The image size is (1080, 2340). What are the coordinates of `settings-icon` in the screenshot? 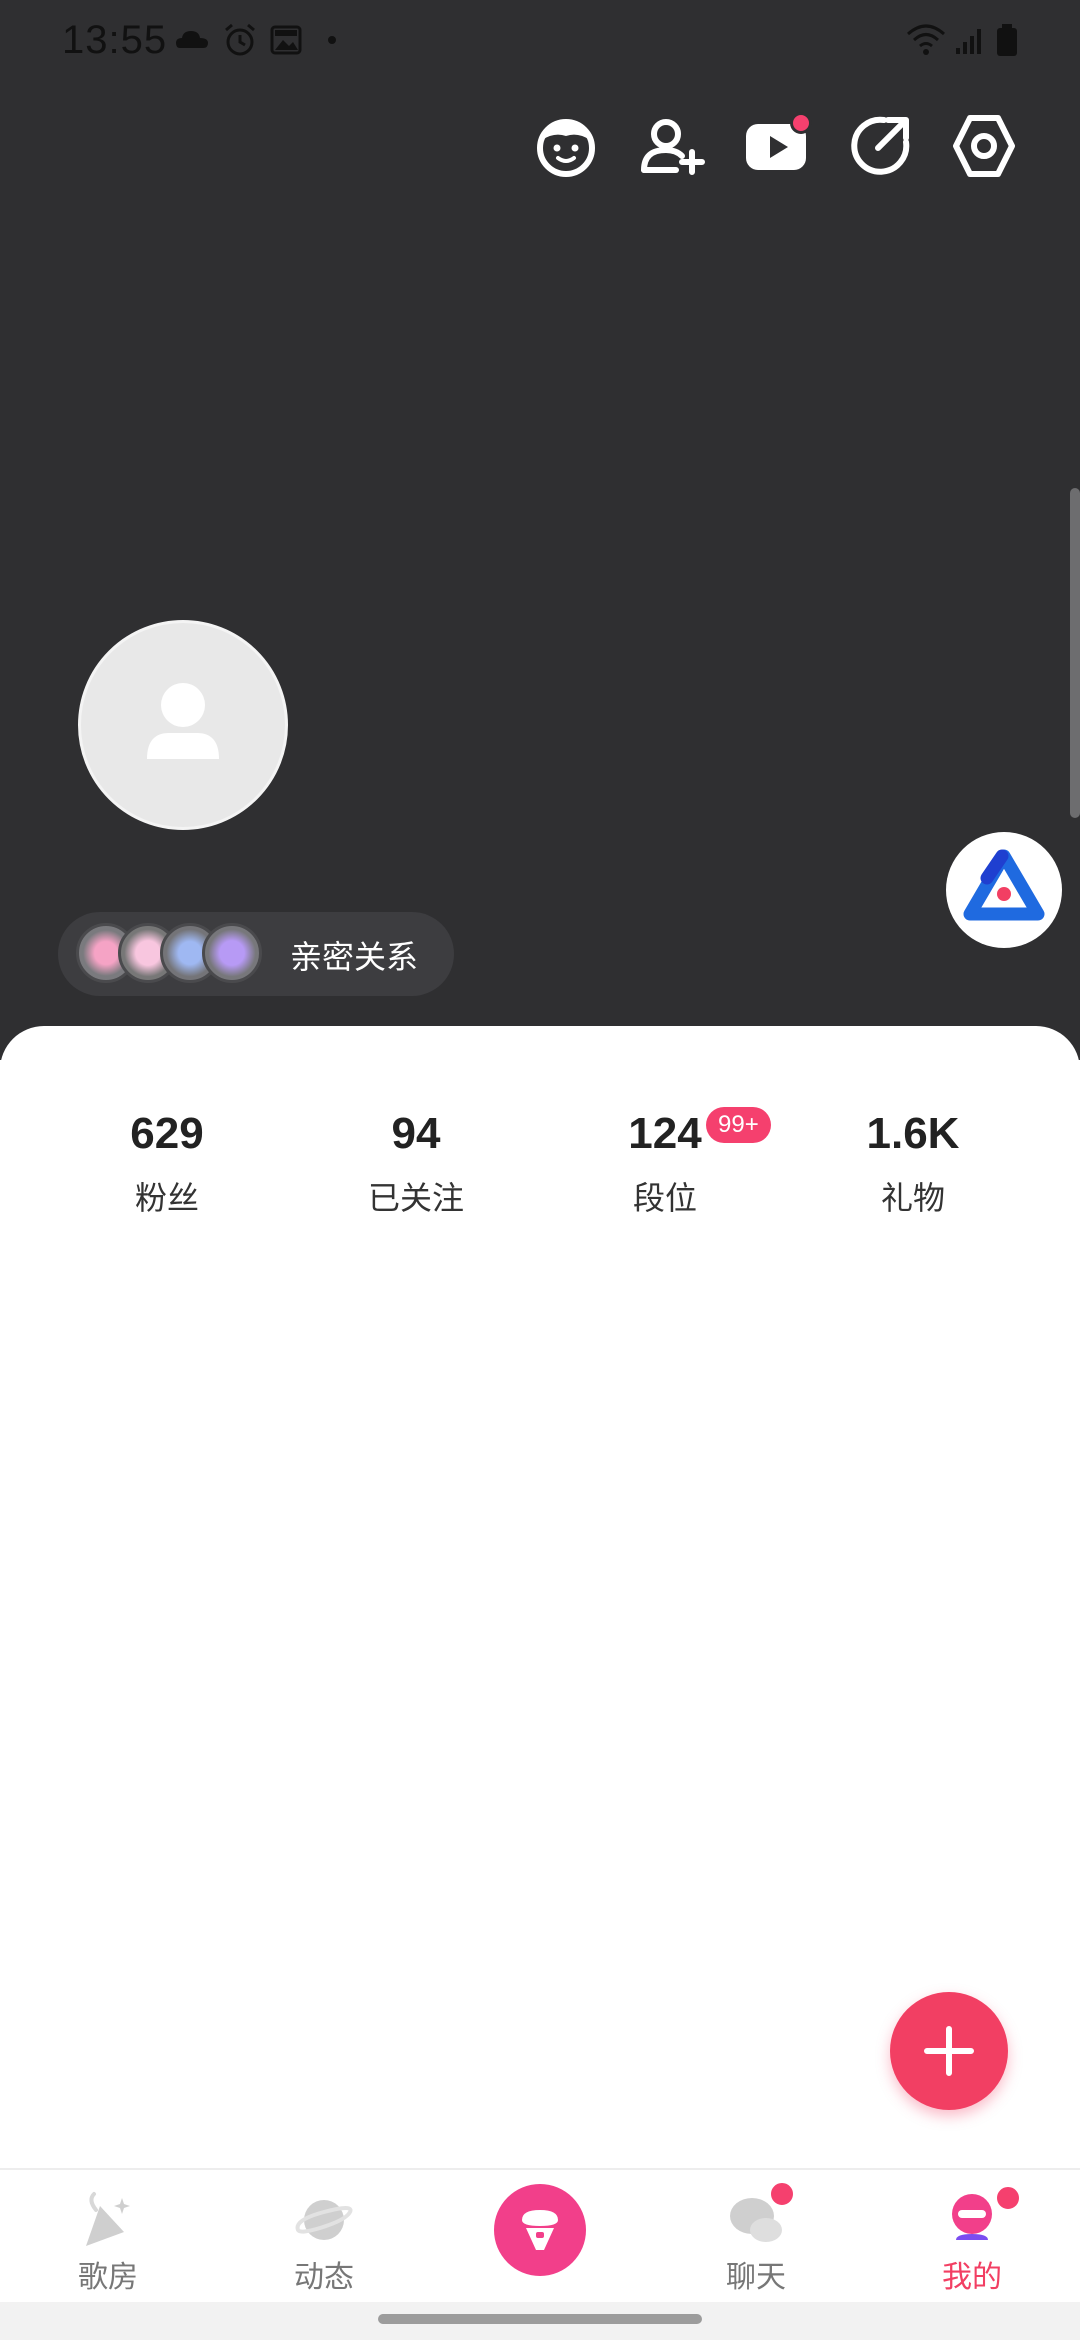 It's located at (984, 146).